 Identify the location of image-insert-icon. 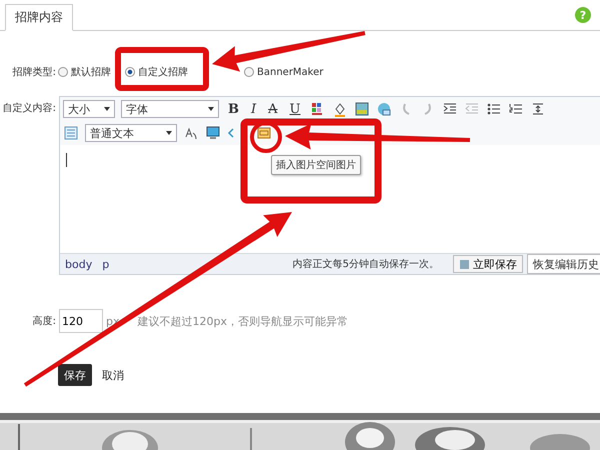
(264, 133).